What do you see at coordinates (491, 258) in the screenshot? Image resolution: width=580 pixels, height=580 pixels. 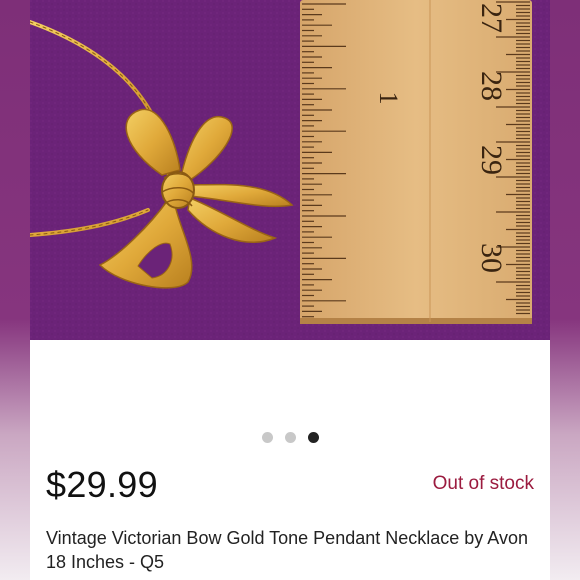 I see `ruler-label-cm-30: 30` at bounding box center [491, 258].